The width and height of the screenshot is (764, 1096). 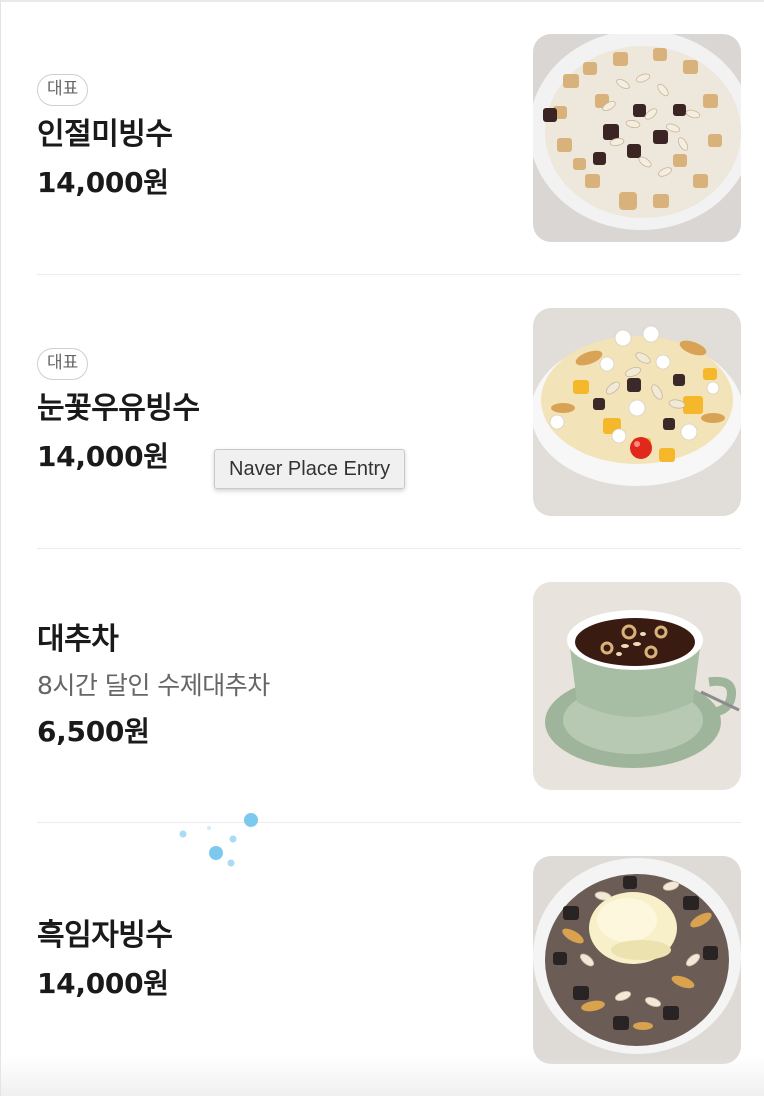 I want to click on menu-item-name: 인절미빙수, so click(x=105, y=134).